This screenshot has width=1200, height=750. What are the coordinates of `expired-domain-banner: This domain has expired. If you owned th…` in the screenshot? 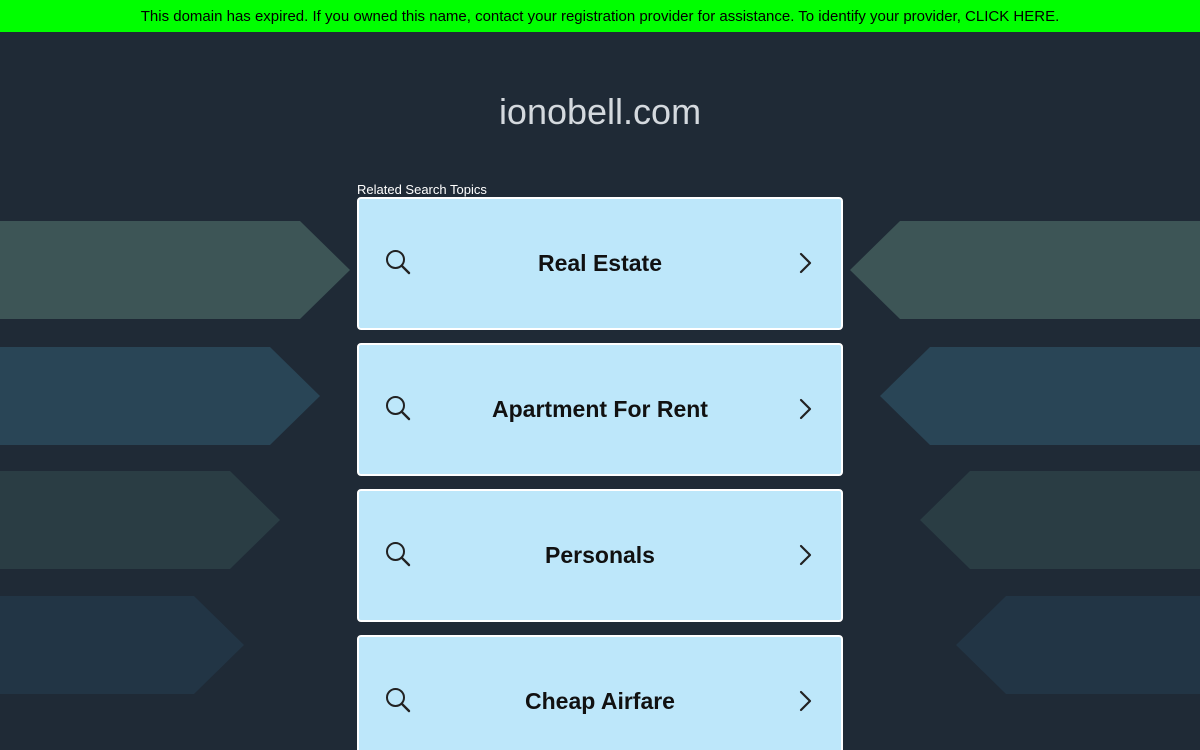 It's located at (600, 16).